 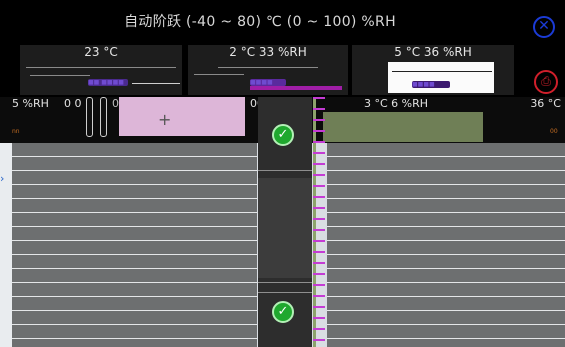 I want to click on middle-column-body, so click(x=285, y=228).